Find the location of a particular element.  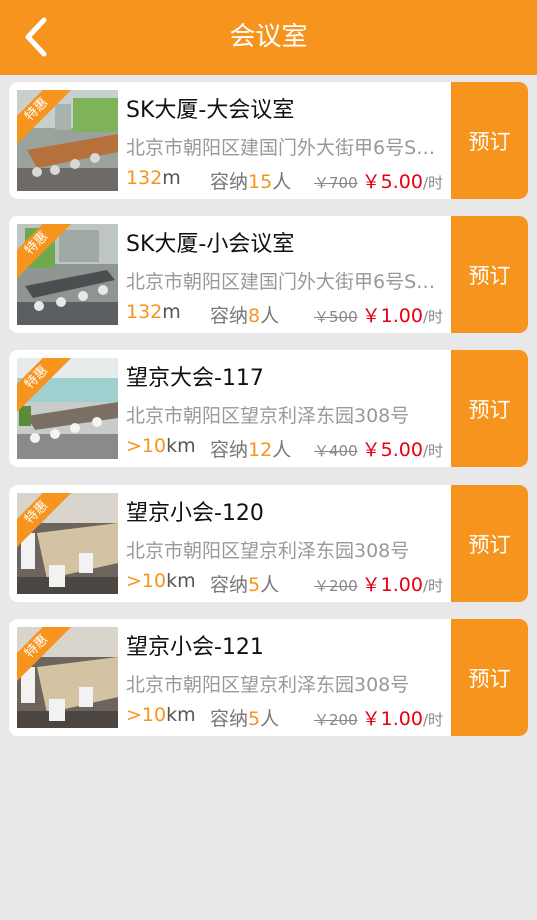

page-title: 会议室 is located at coordinates (268, 37).